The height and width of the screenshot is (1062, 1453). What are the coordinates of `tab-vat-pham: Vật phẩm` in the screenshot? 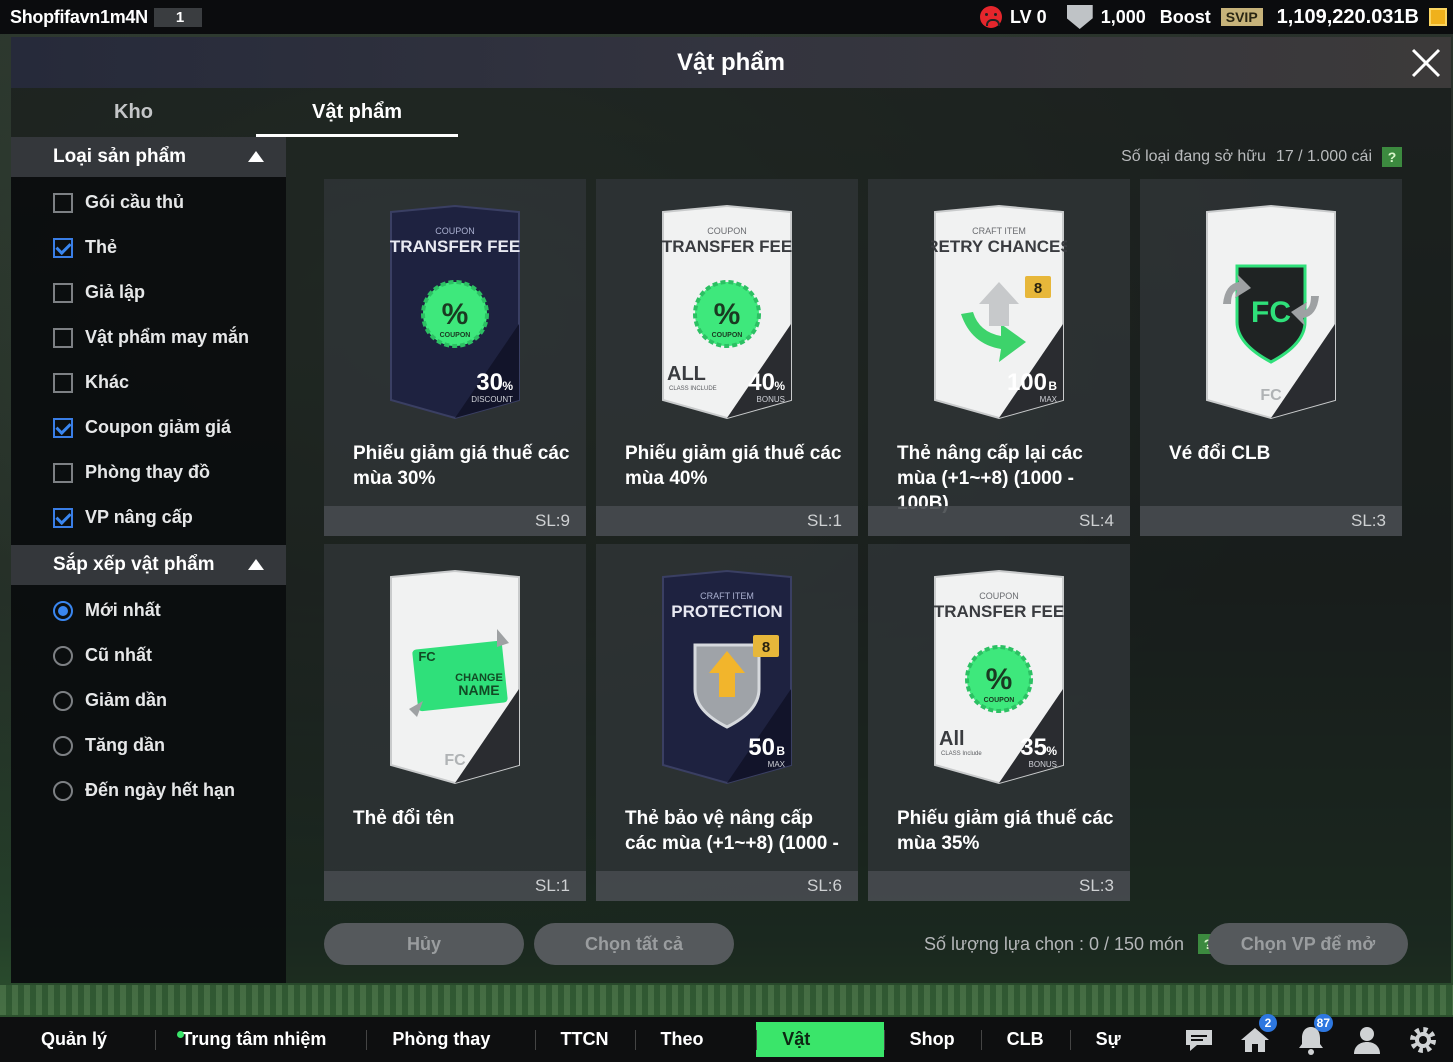 It's located at (357, 112).